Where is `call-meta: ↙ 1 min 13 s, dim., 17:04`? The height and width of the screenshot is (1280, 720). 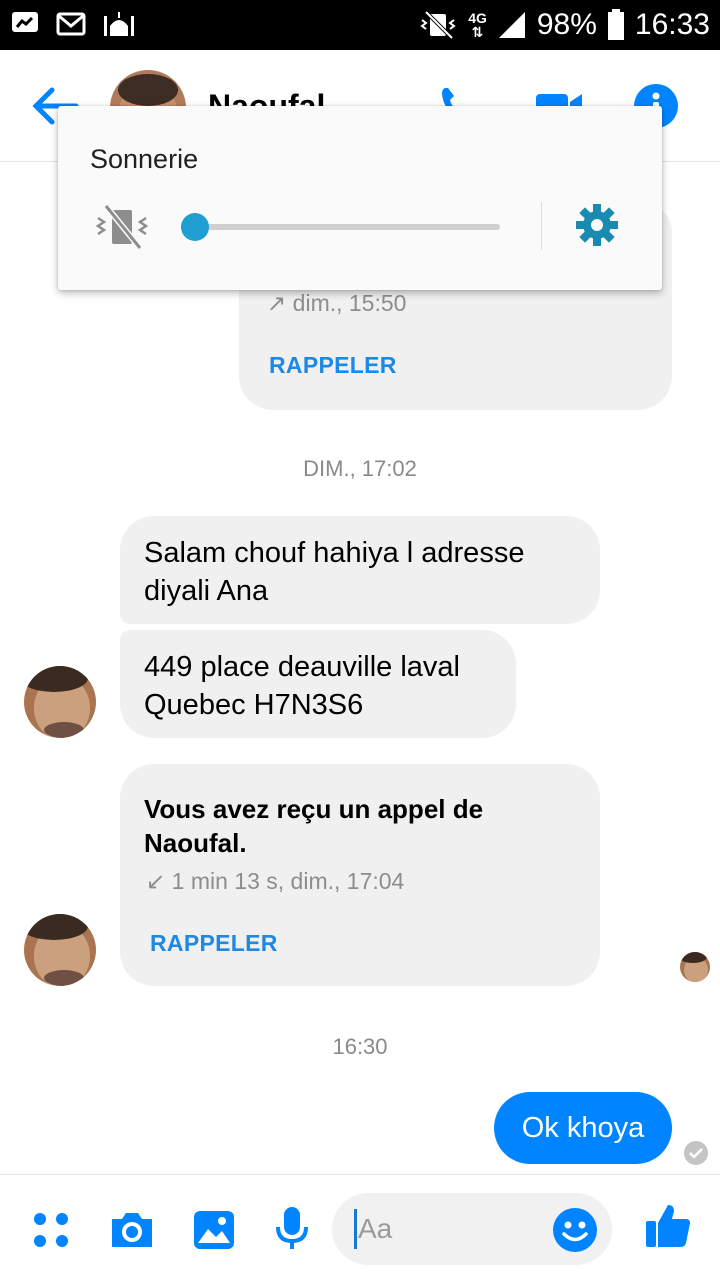 call-meta: ↙ 1 min 13 s, dim., 17:04 is located at coordinates (275, 881).